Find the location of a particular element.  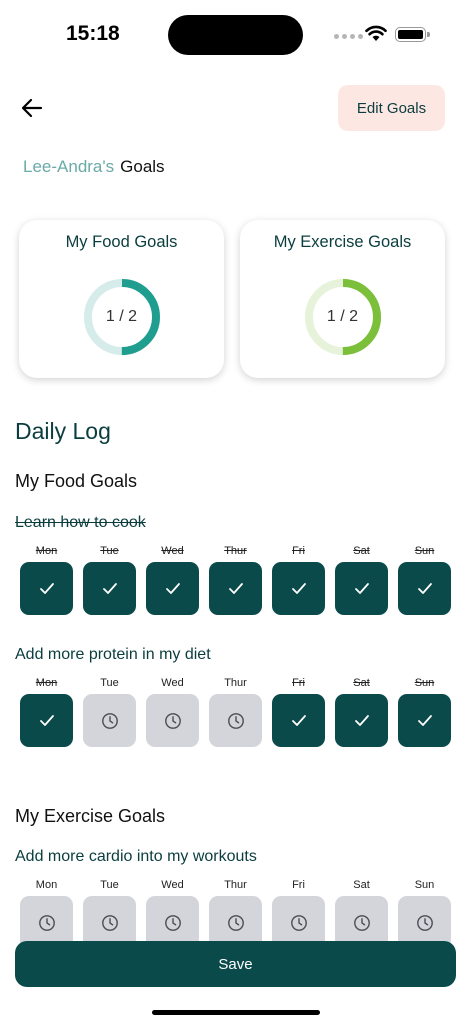

dynamic-island is located at coordinates (235, 35).